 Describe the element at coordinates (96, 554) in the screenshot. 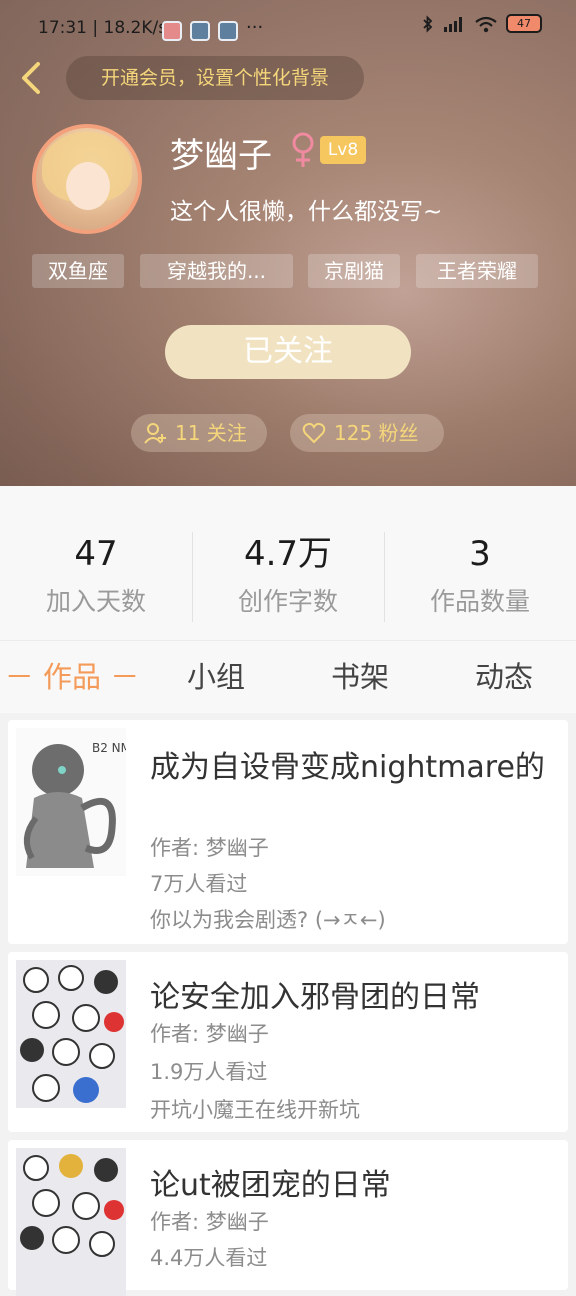

I see `stat-value: 47` at that location.